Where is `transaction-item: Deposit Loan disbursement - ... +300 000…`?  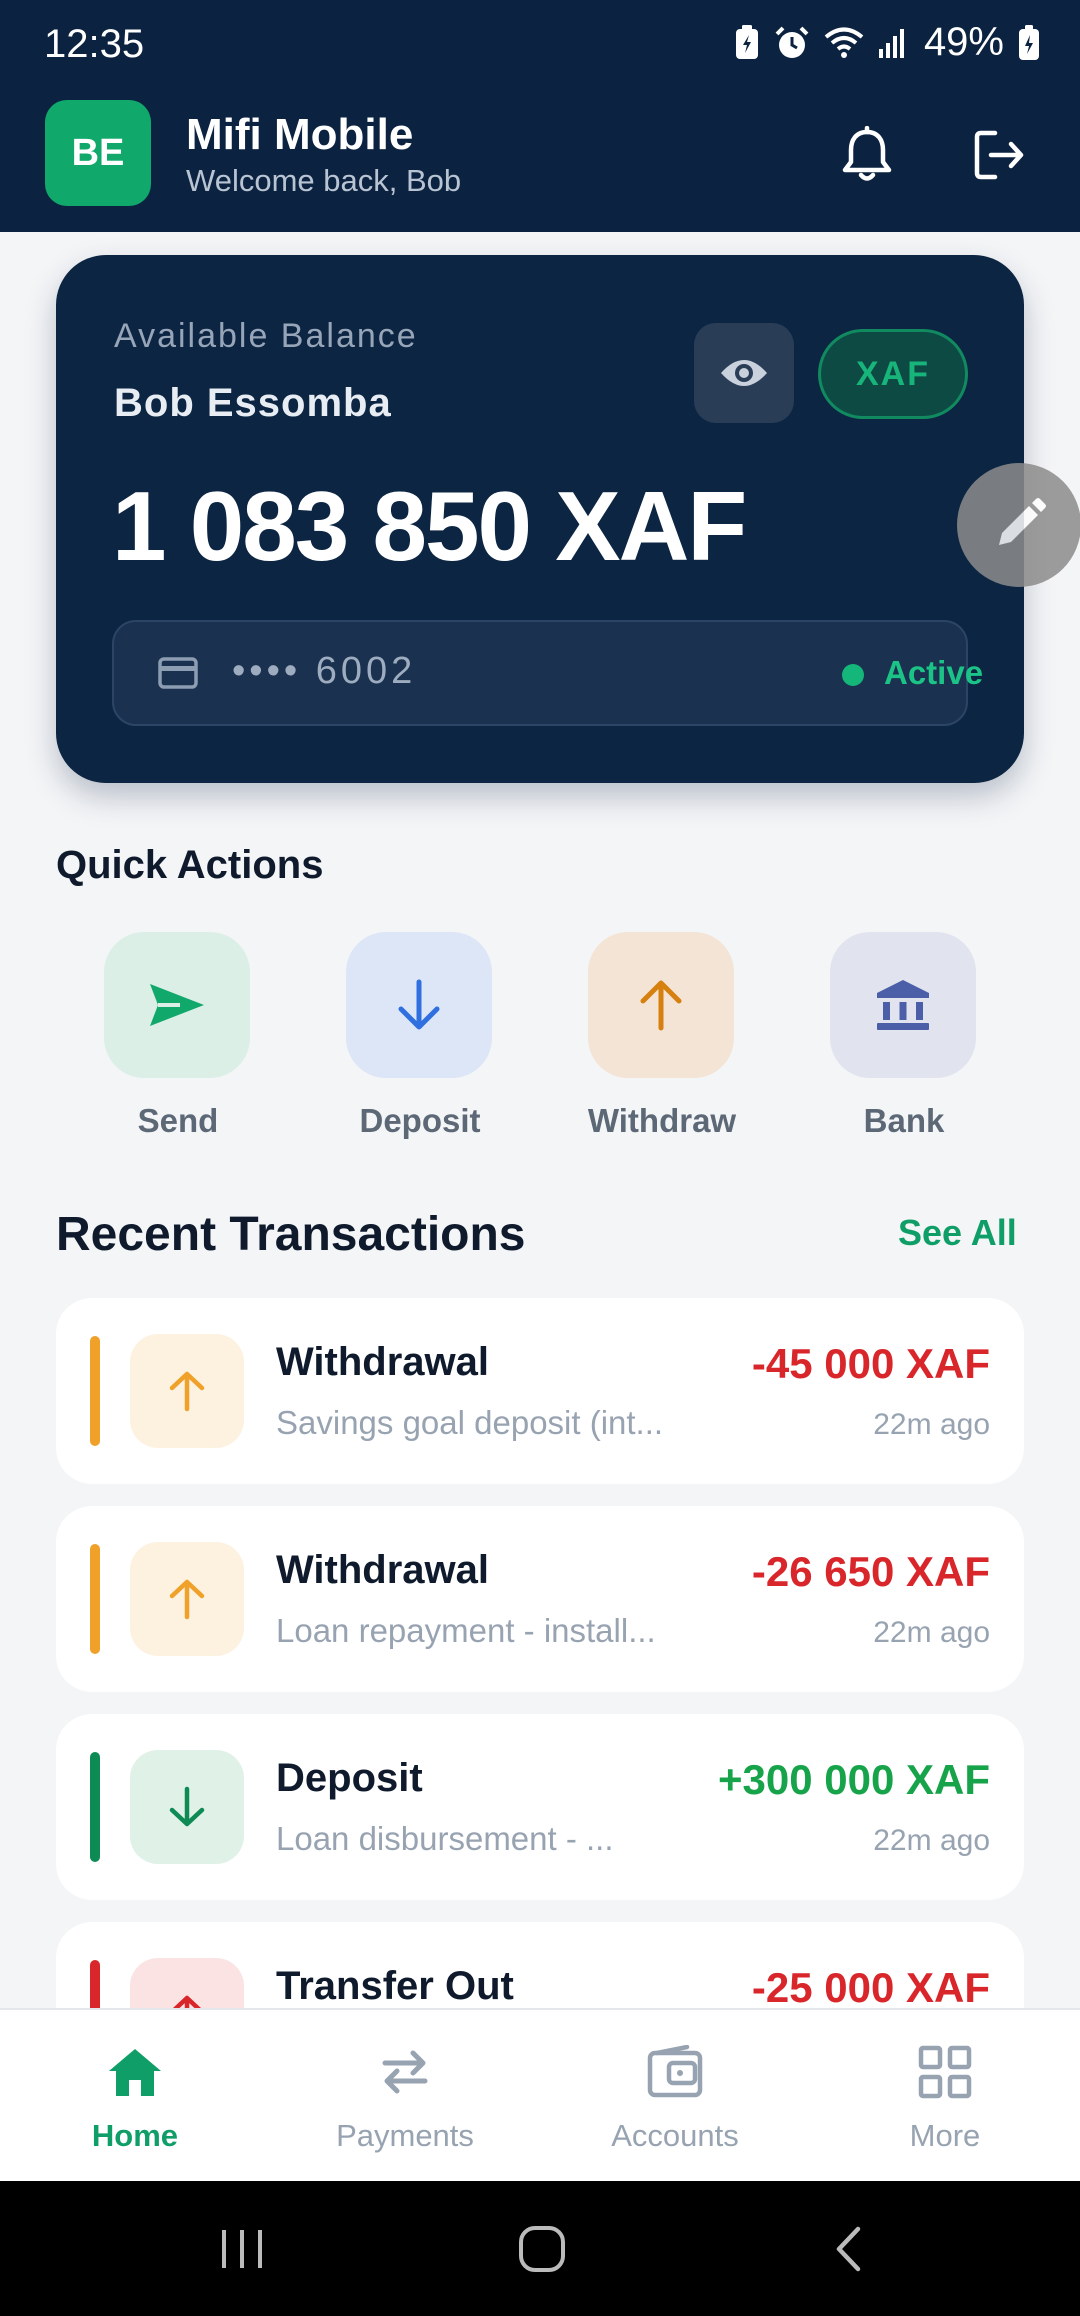 transaction-item: Deposit Loan disbursement - ... +300 000… is located at coordinates (540, 1807).